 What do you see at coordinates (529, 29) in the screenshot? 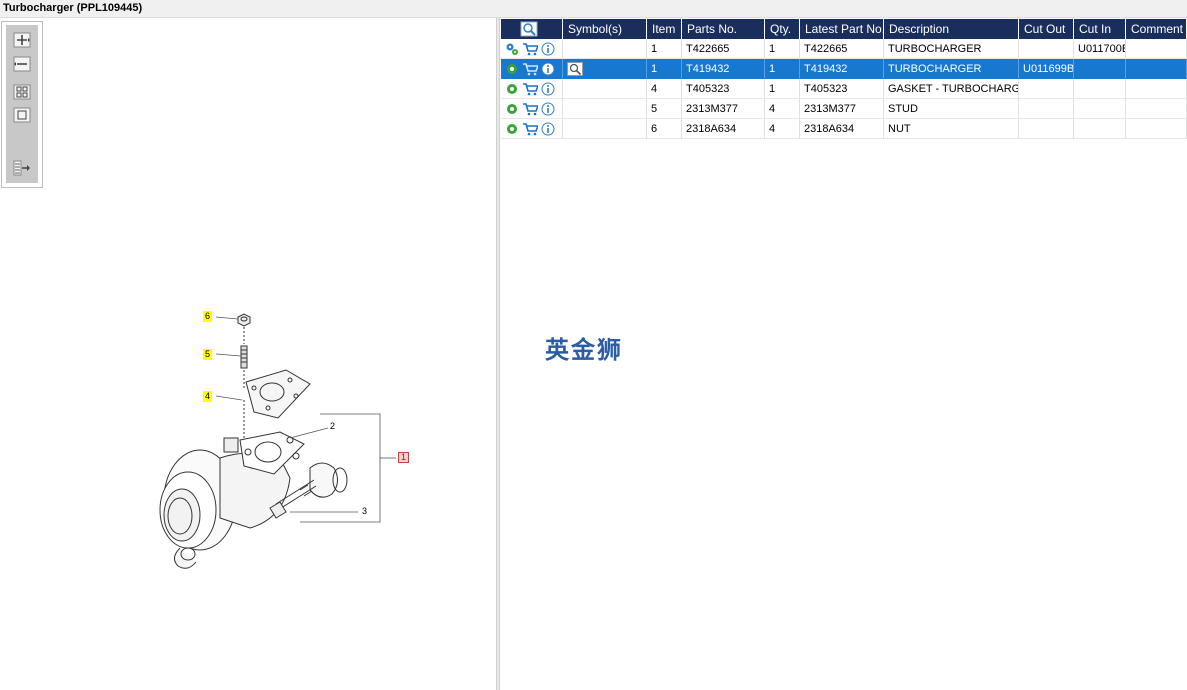
I see `search-symbols-icon` at bounding box center [529, 29].